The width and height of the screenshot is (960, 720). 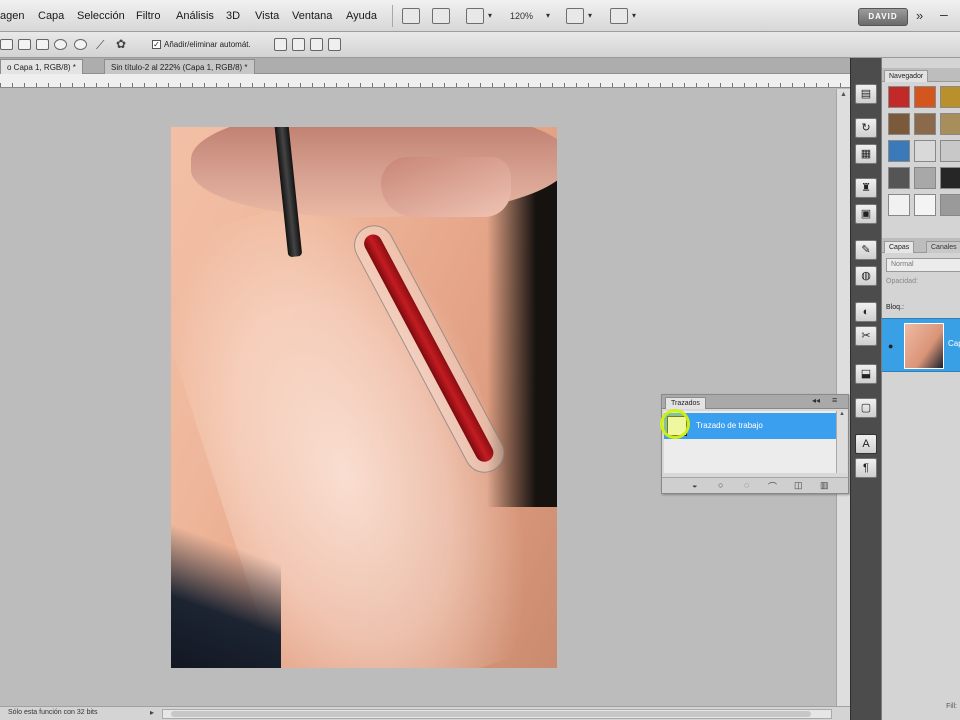 What do you see at coordinates (152, 712) in the screenshot?
I see `chevron-right-icon: ▸` at bounding box center [152, 712].